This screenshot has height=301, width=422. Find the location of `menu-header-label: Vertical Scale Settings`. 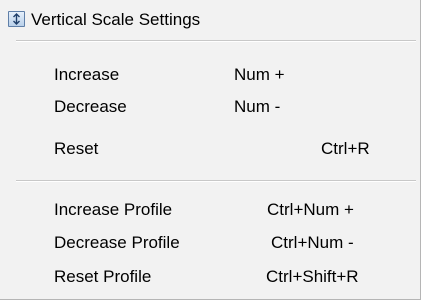

menu-header-label: Vertical Scale Settings is located at coordinates (116, 19).